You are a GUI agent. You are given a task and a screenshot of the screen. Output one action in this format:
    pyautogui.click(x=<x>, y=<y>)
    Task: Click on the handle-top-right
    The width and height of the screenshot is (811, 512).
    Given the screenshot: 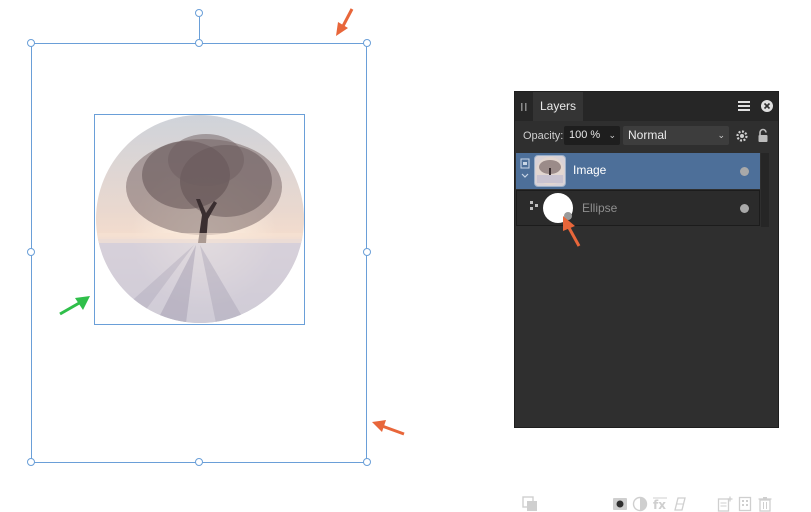 What is the action you would take?
    pyautogui.click(x=367, y=43)
    